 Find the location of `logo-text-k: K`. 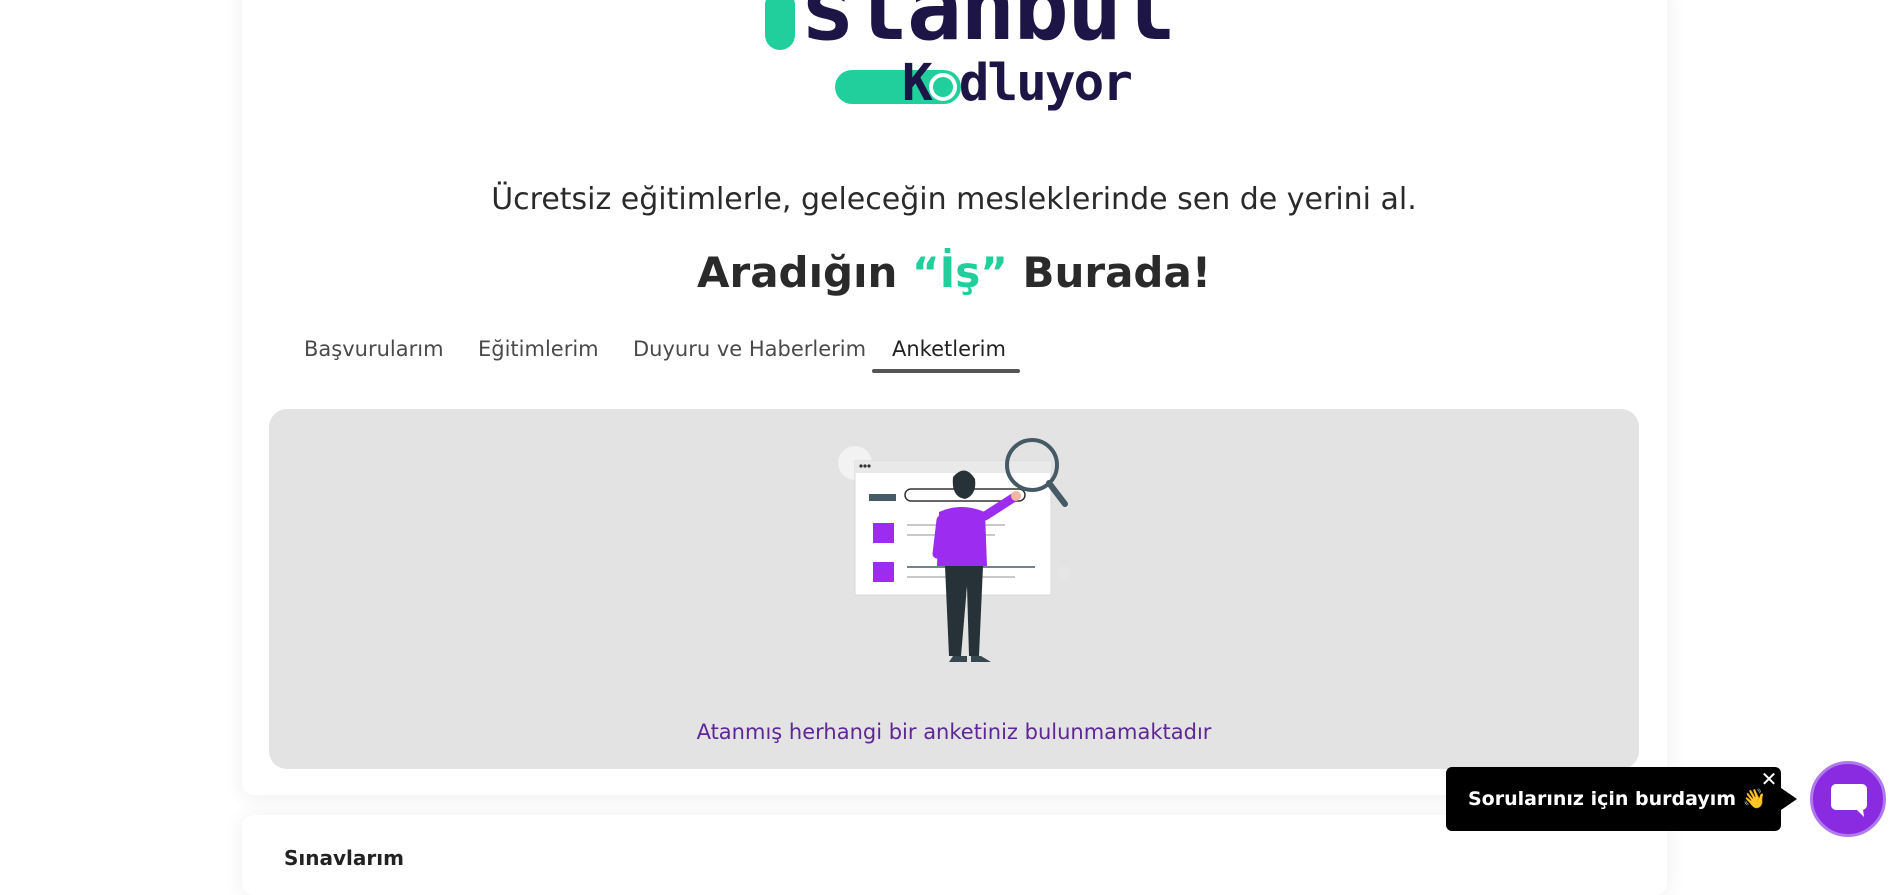

logo-text-k: K is located at coordinates (917, 83).